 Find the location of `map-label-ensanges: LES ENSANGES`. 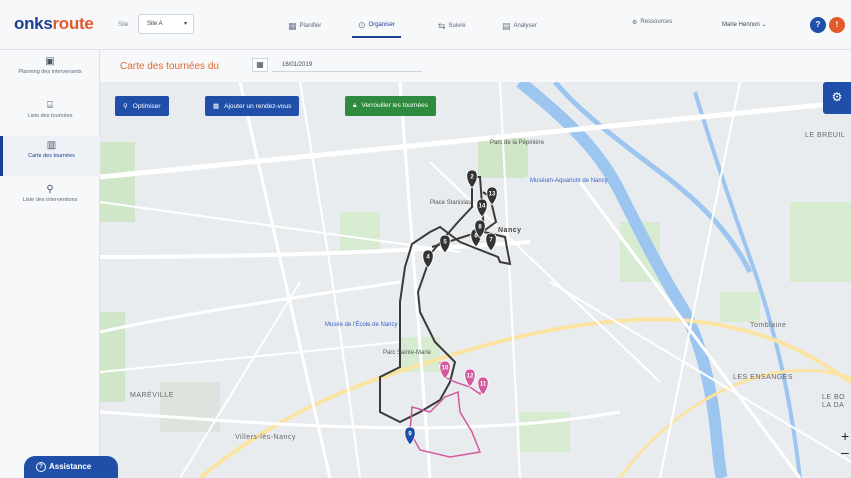

map-label-ensanges: LES ENSANGES is located at coordinates (763, 377).